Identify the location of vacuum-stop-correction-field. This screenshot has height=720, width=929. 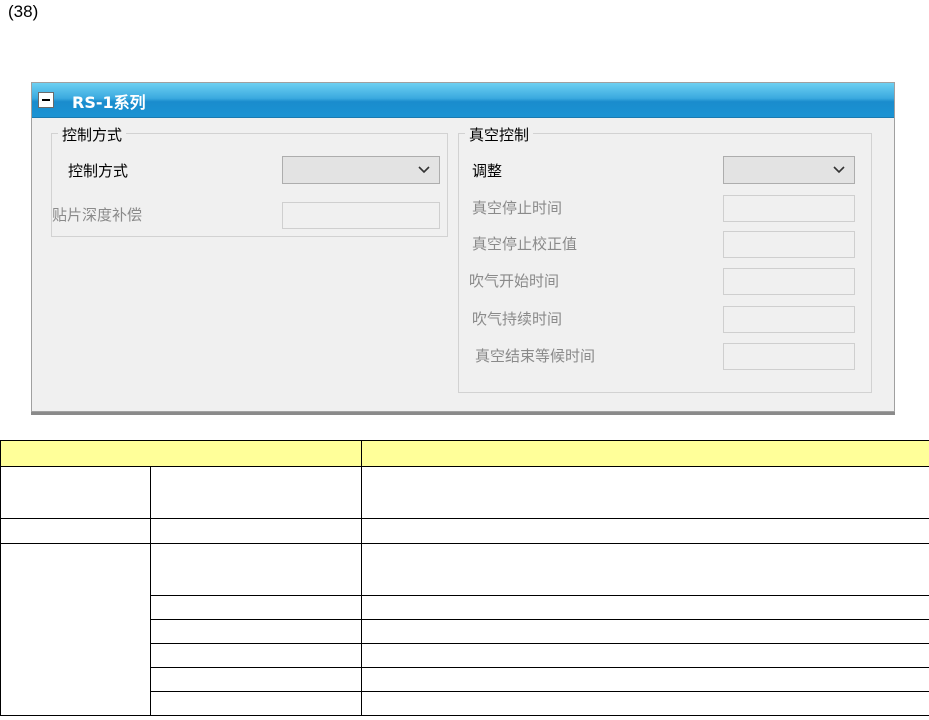
(789, 244).